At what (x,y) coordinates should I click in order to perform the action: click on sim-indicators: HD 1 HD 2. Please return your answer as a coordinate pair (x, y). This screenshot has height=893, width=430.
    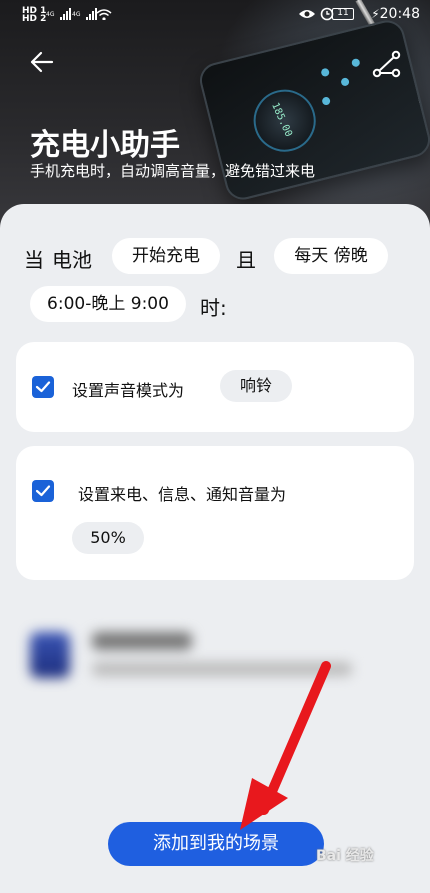
    Looking at the image, I should click on (34, 15).